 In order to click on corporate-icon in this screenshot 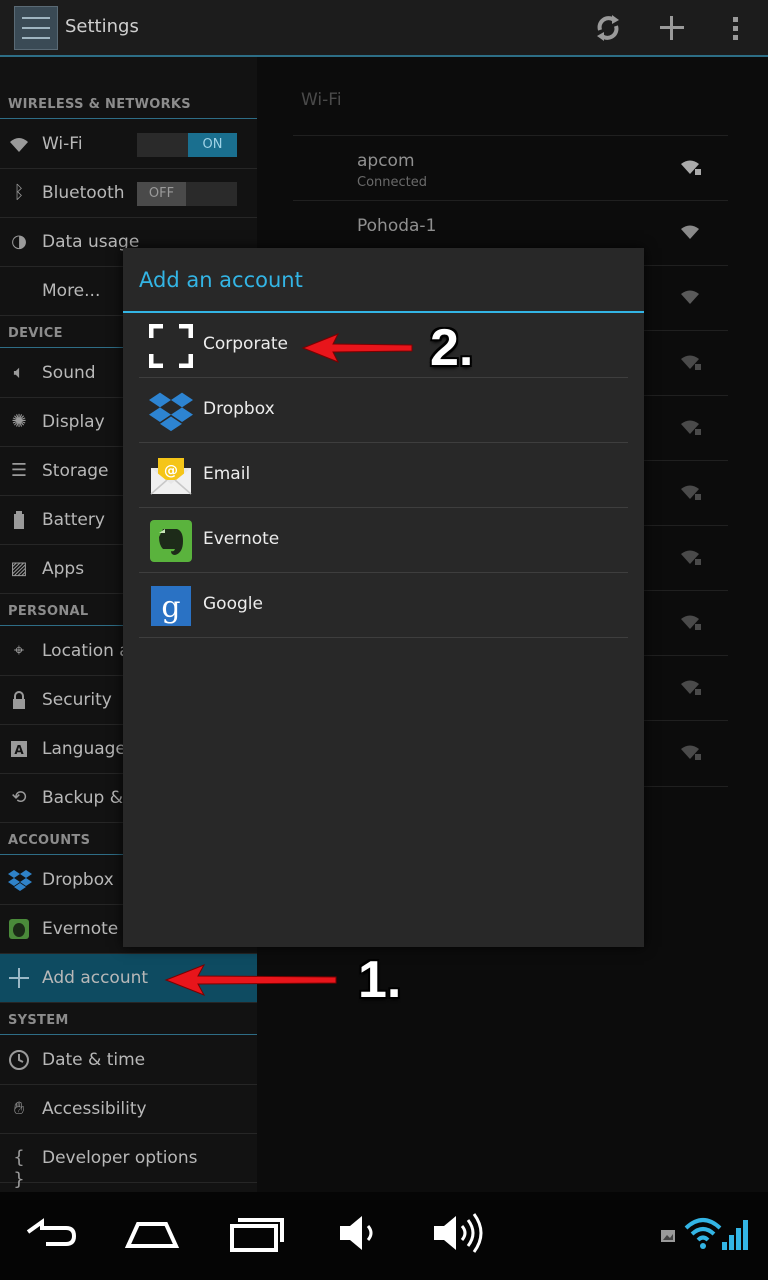, I will do `click(171, 346)`.